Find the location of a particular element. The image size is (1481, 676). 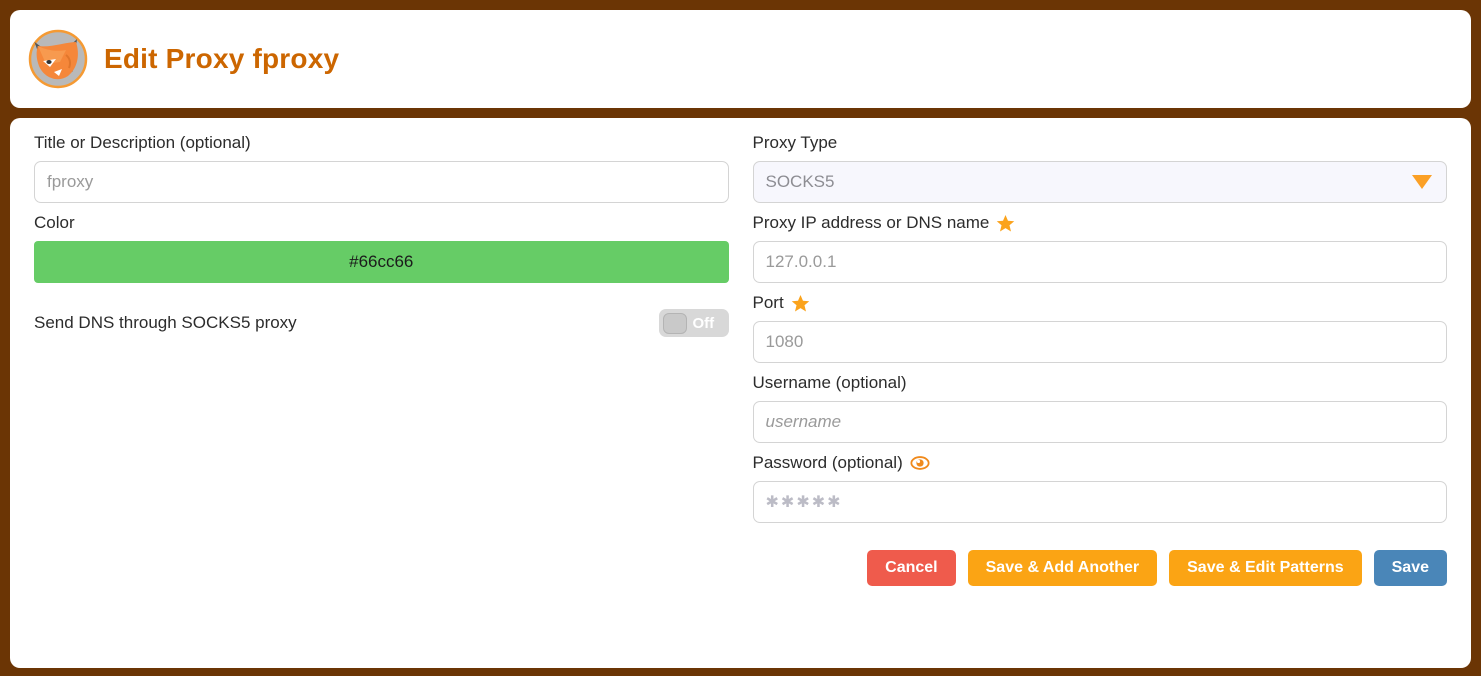

proxy-type-selected-value: SOCKS5 is located at coordinates (800, 181).